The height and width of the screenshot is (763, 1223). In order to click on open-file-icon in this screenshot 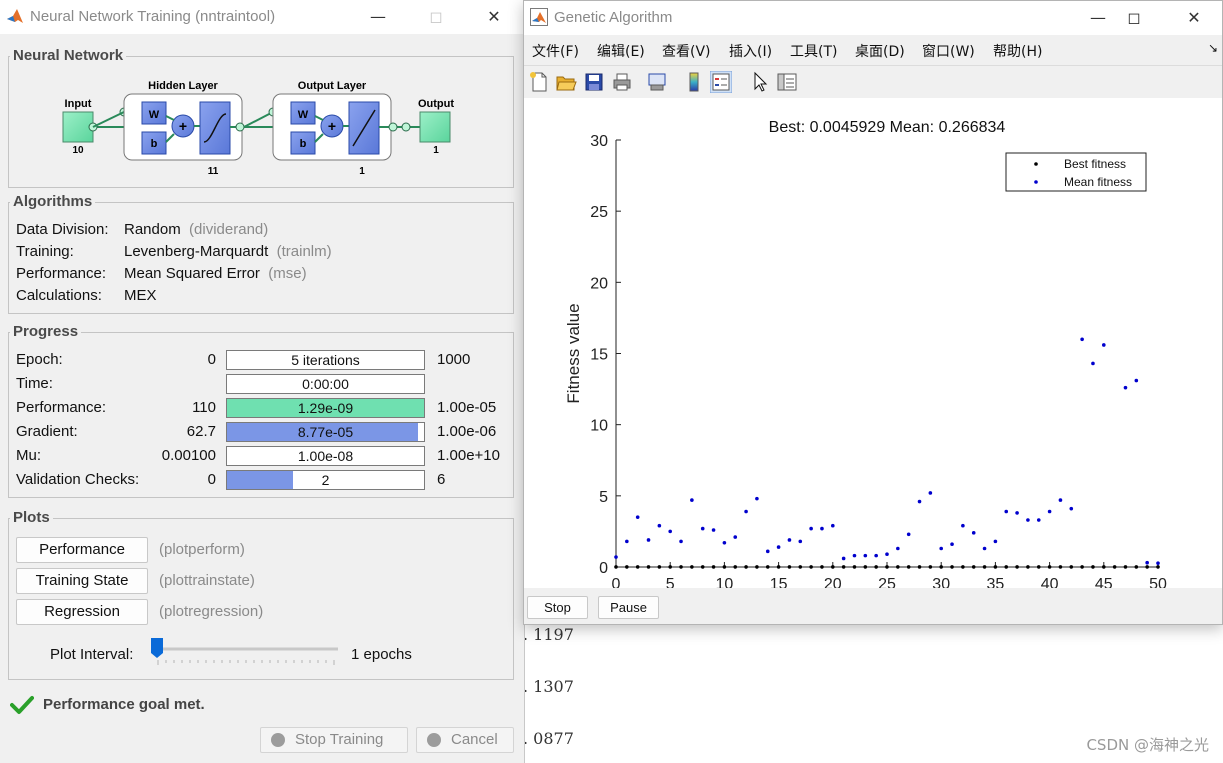, I will do `click(566, 82)`.